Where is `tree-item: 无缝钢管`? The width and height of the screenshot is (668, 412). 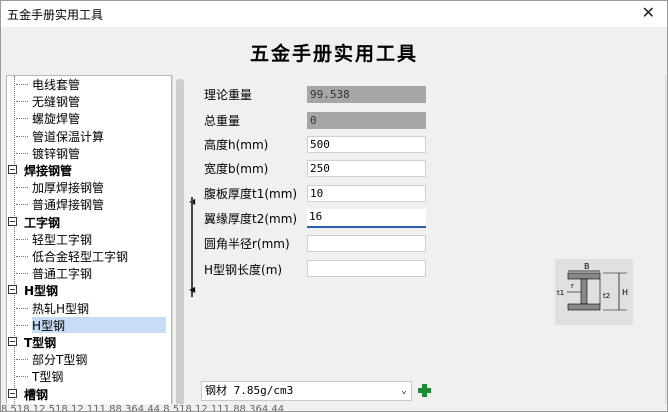 tree-item: 无缝钢管 is located at coordinates (48, 101).